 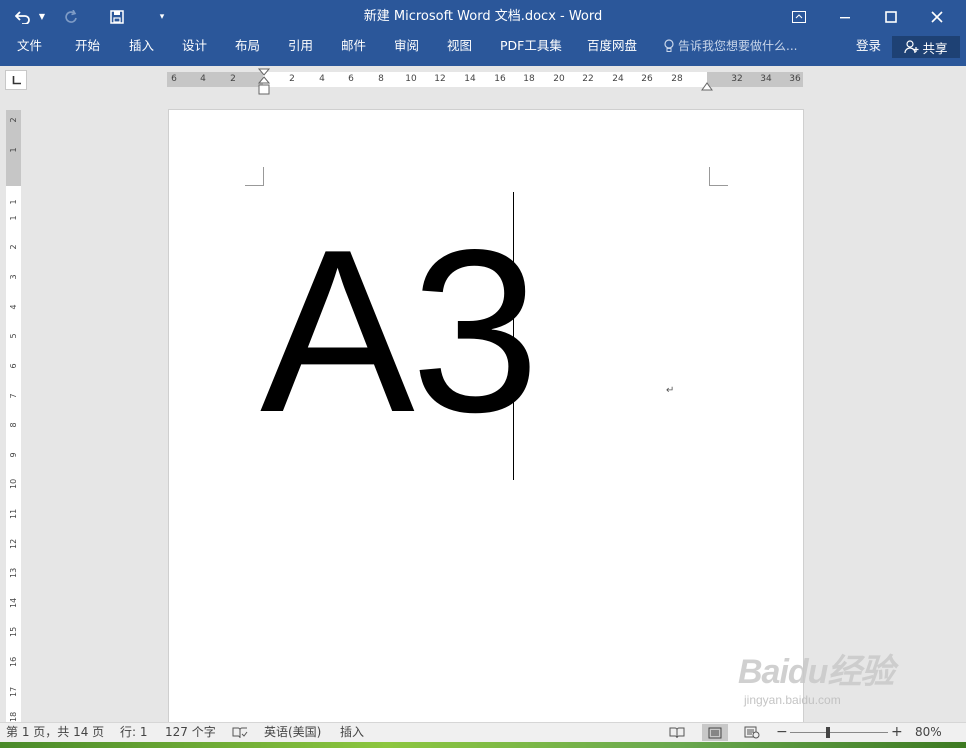 What do you see at coordinates (588, 79) in the screenshot?
I see `ruler-label: 22` at bounding box center [588, 79].